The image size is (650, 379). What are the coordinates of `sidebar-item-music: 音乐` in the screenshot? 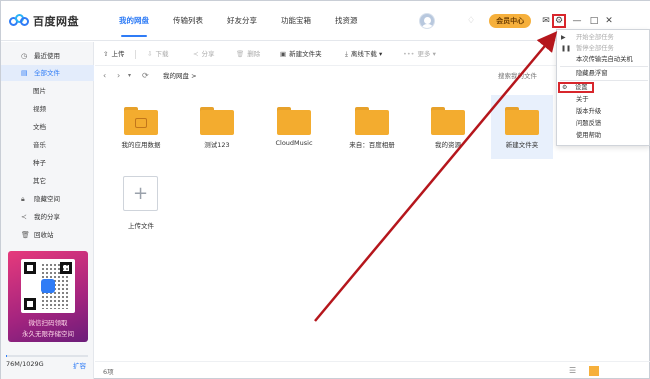 It's located at (47, 145).